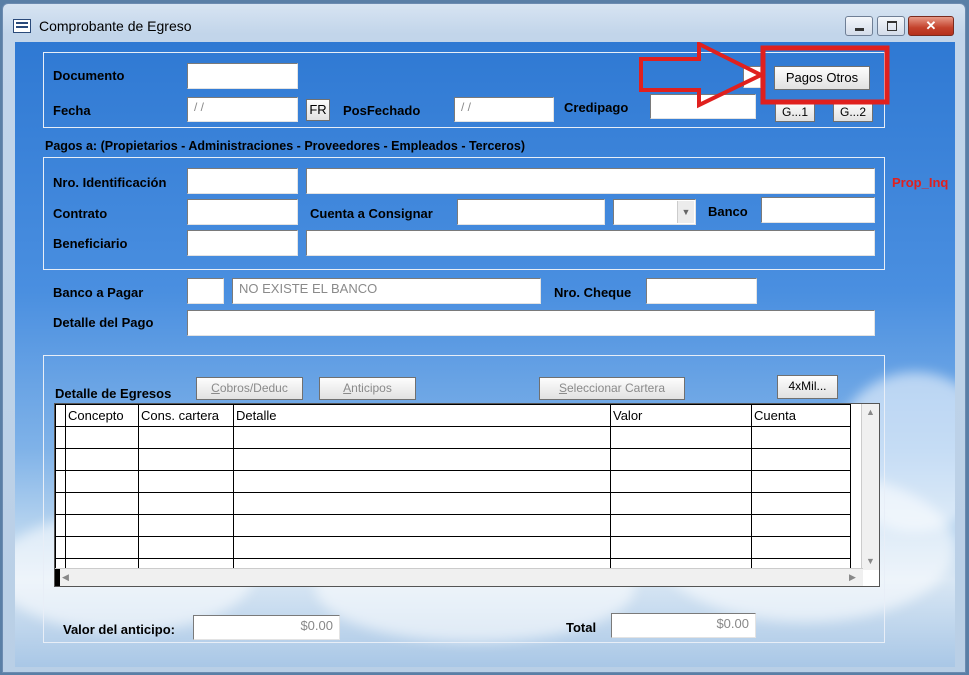 The width and height of the screenshot is (969, 675). Describe the element at coordinates (859, 26) in the screenshot. I see `minimize-button` at that location.